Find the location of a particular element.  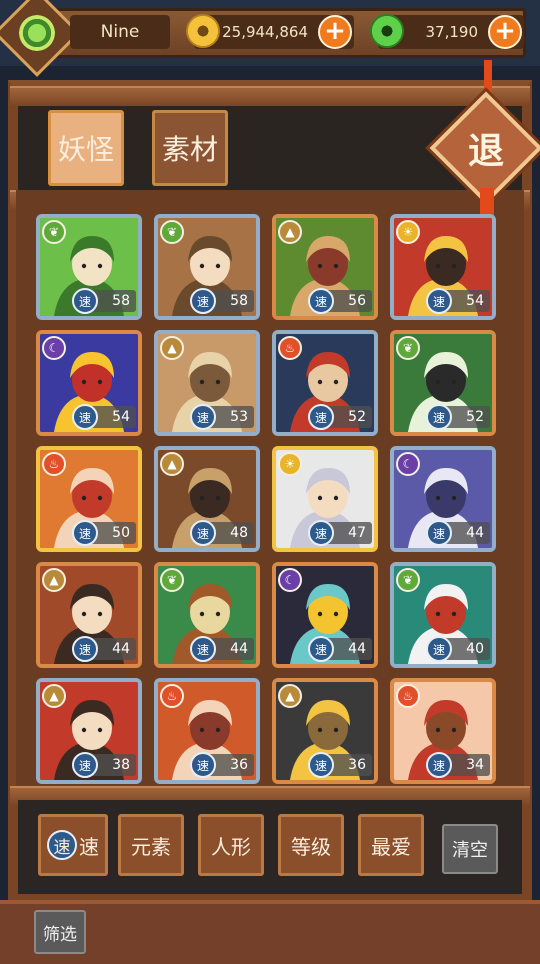

screen-filter-button: 筛选 is located at coordinates (60, 932).